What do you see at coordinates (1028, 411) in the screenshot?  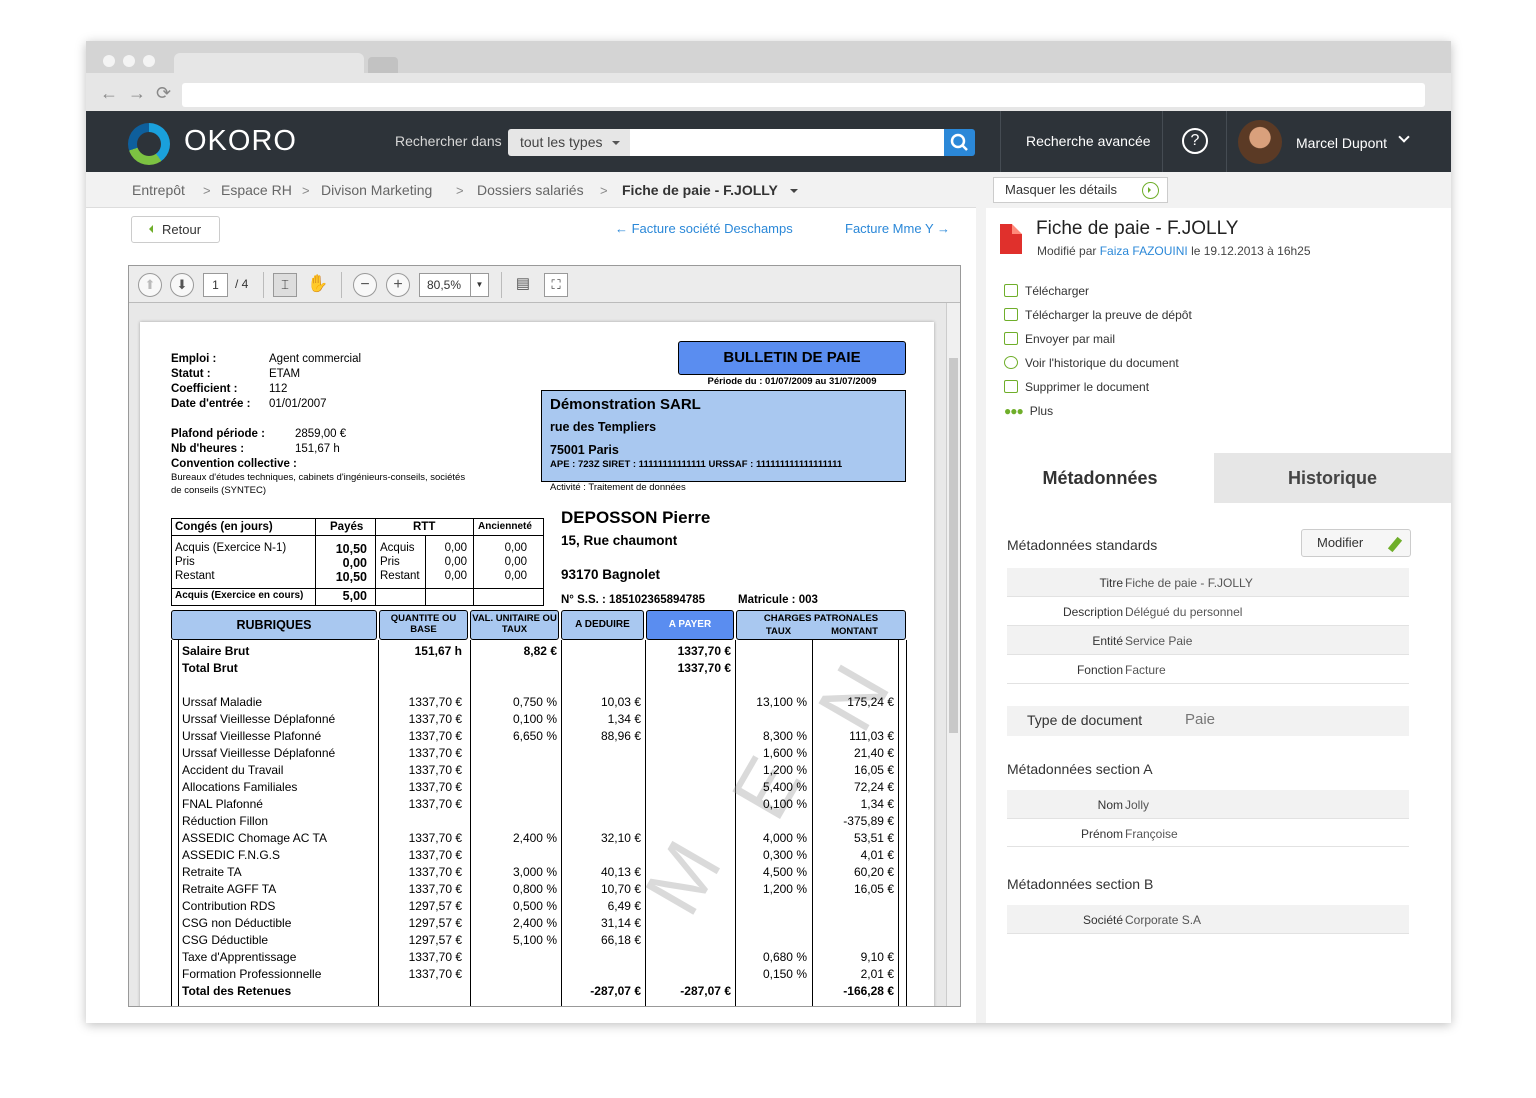 I see `action-more: ●●● Plus` at bounding box center [1028, 411].